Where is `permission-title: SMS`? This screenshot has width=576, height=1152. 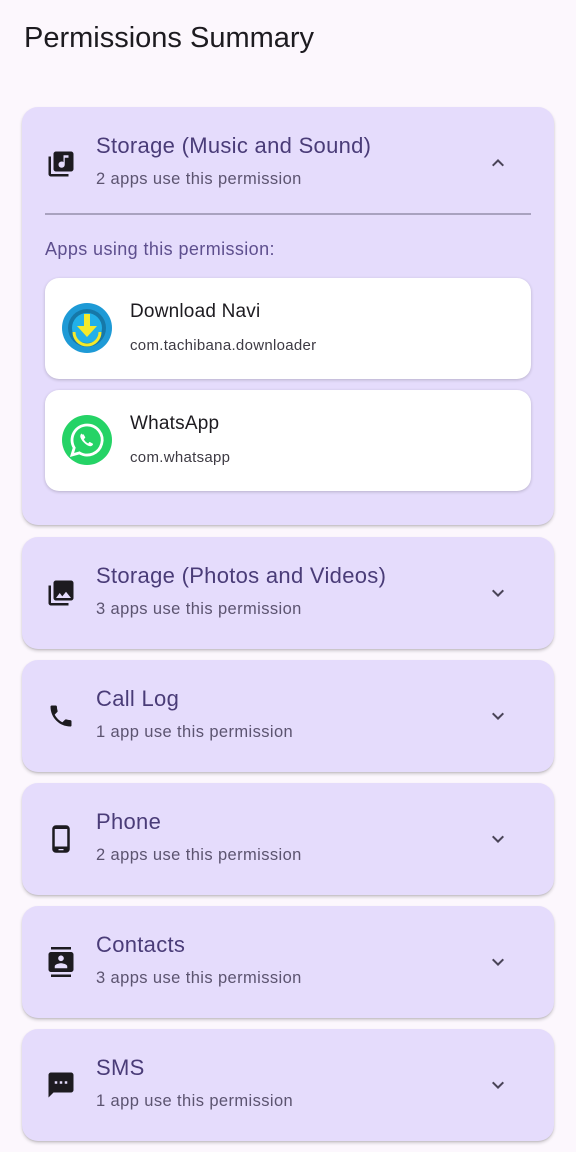 permission-title: SMS is located at coordinates (120, 1067).